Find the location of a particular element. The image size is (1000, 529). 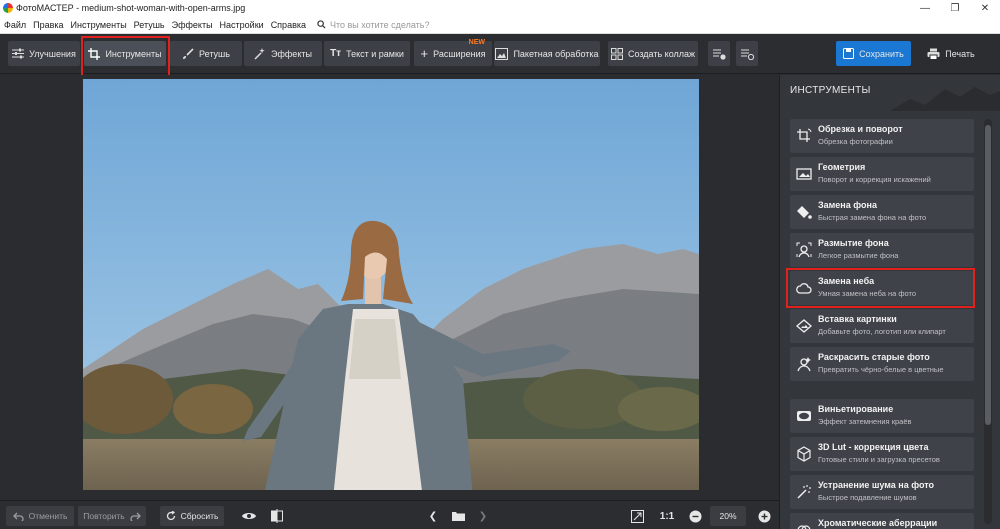

menu-retouch: Ретушь is located at coordinates (149, 25).